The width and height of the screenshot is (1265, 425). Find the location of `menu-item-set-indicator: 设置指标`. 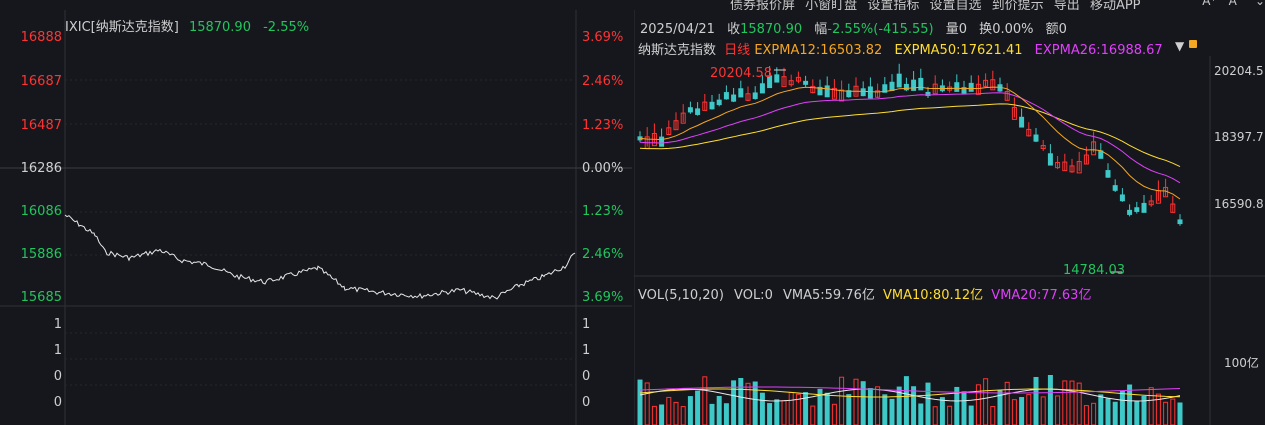

menu-item-set-indicator: 设置指标 is located at coordinates (893, 5).